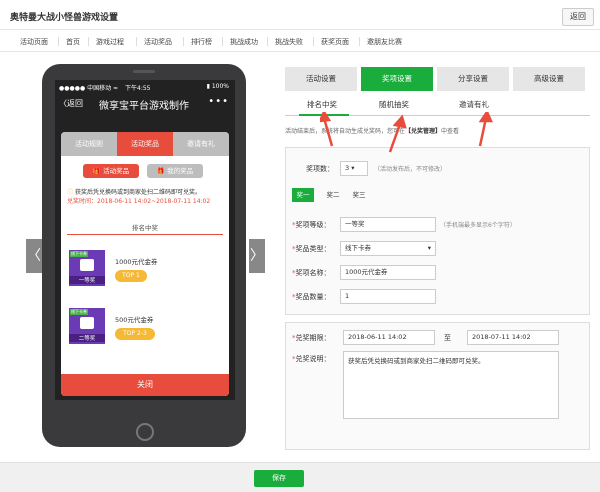  What do you see at coordinates (333, 195) in the screenshot?
I see `prize-tab-2: 奖二` at bounding box center [333, 195].